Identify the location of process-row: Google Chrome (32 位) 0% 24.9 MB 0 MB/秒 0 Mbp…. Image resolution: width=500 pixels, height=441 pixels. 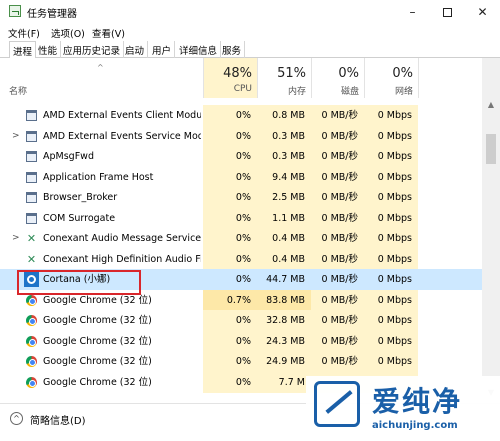
(241, 361).